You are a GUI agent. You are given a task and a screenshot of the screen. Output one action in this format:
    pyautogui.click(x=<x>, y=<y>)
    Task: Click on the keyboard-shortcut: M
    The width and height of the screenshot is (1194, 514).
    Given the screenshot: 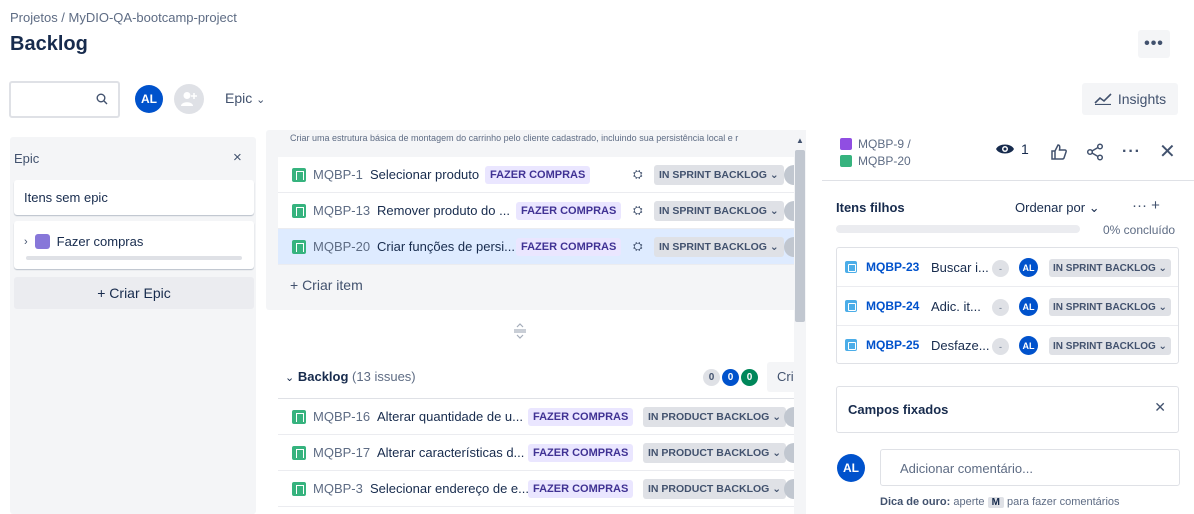 What is the action you would take?
    pyautogui.click(x=995, y=502)
    